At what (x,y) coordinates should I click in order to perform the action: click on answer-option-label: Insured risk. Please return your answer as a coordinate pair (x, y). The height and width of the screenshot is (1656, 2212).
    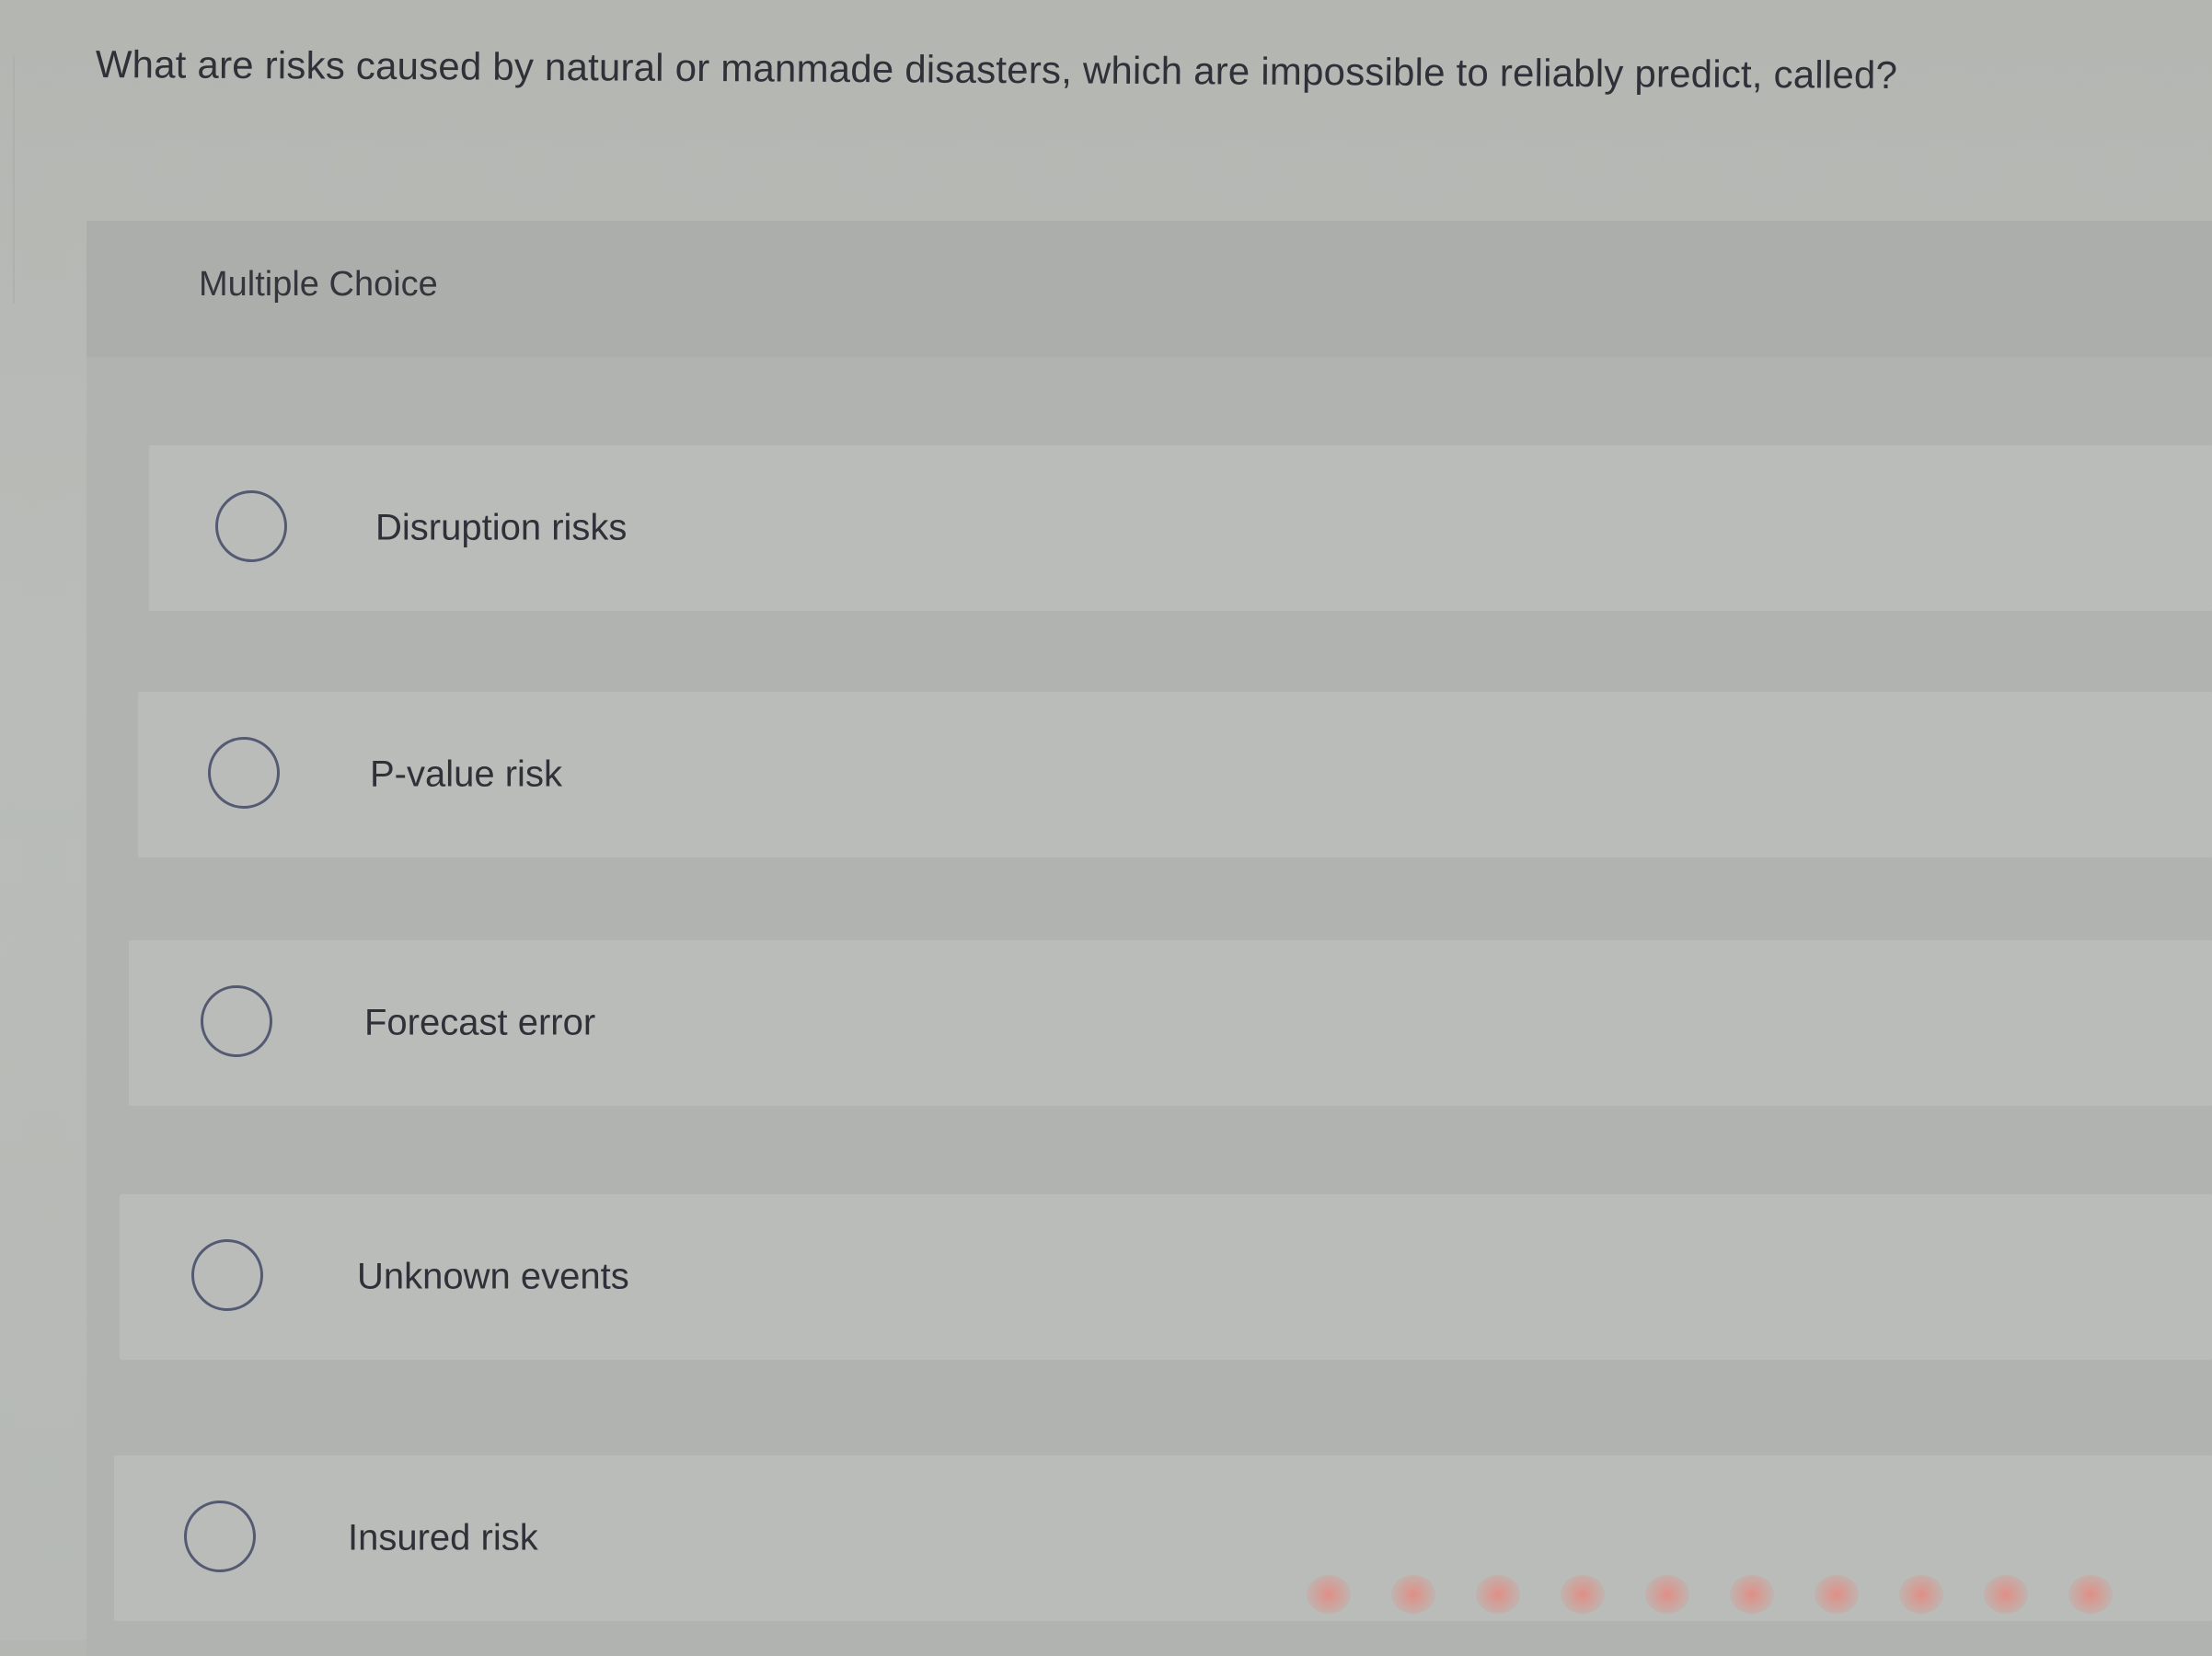
    Looking at the image, I should click on (443, 1537).